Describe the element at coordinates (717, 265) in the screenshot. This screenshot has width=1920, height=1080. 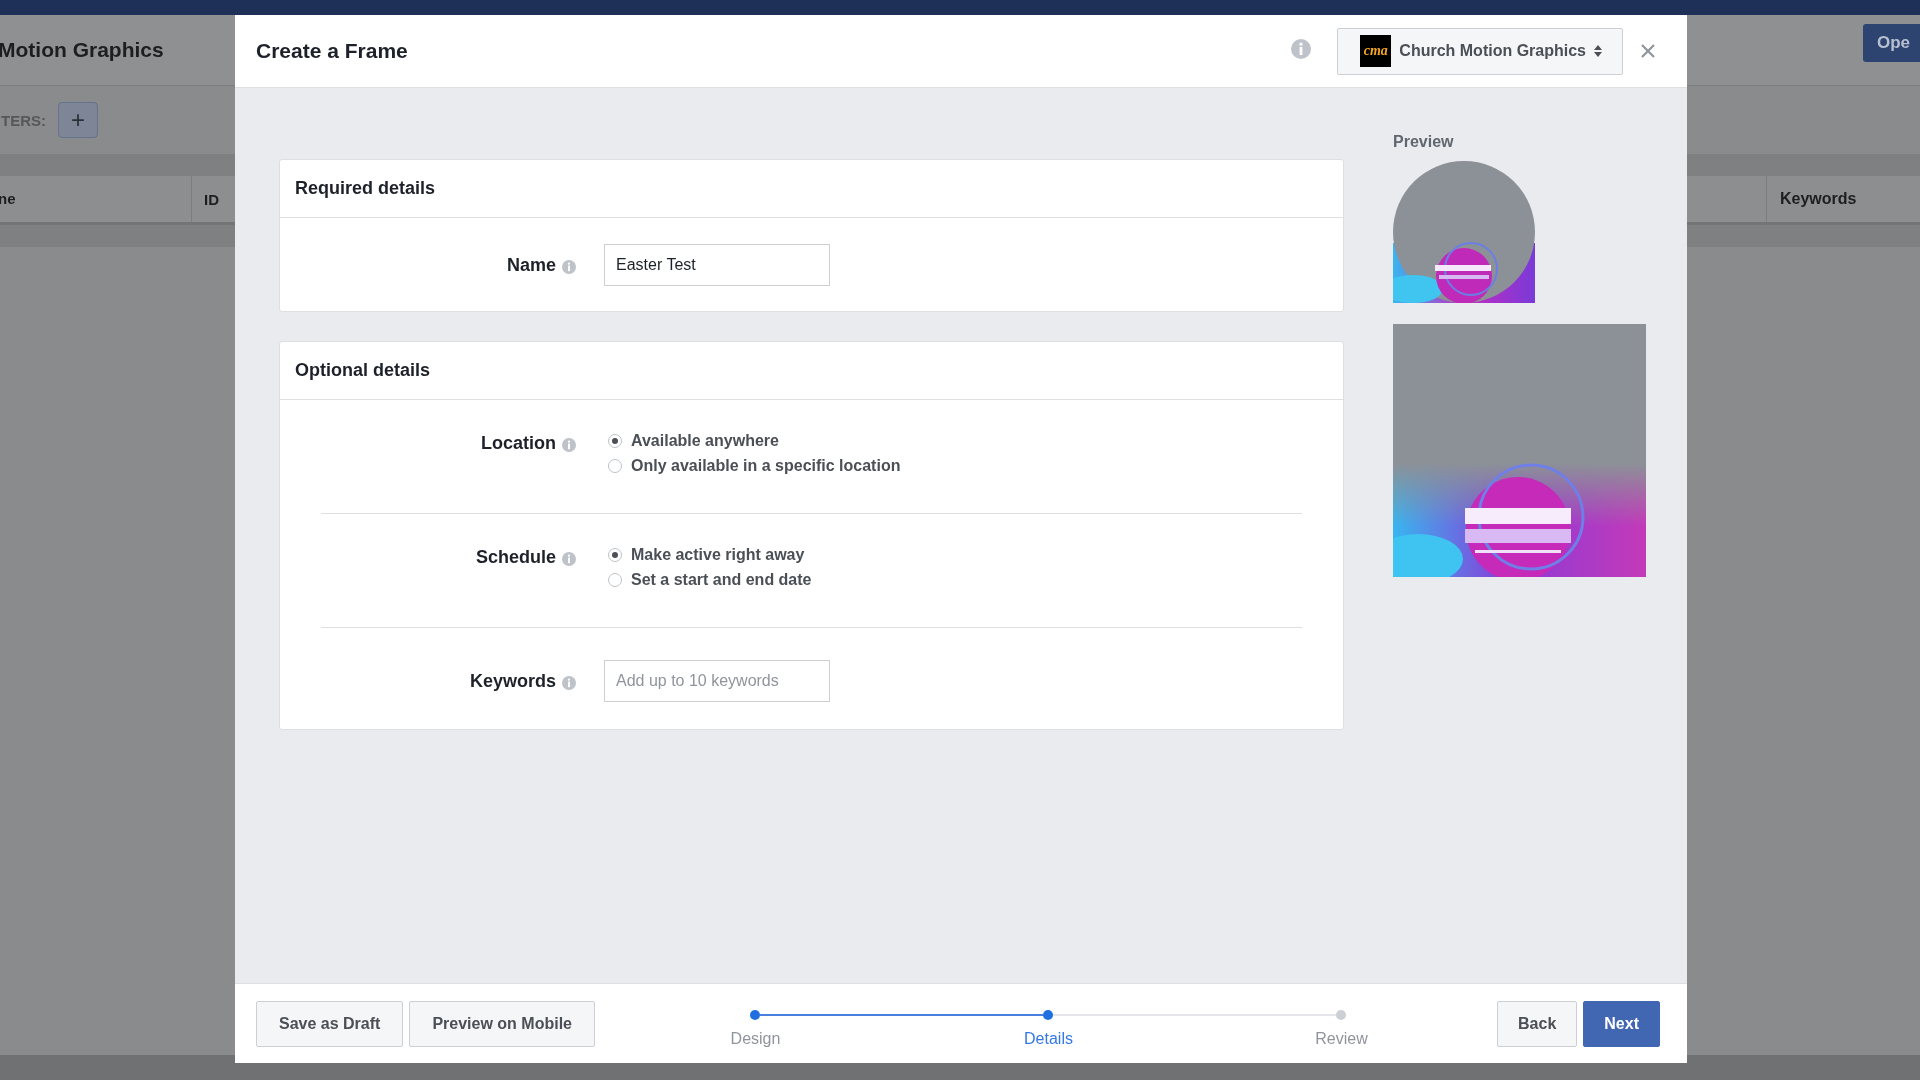
I see `name-field: Easter Test` at that location.